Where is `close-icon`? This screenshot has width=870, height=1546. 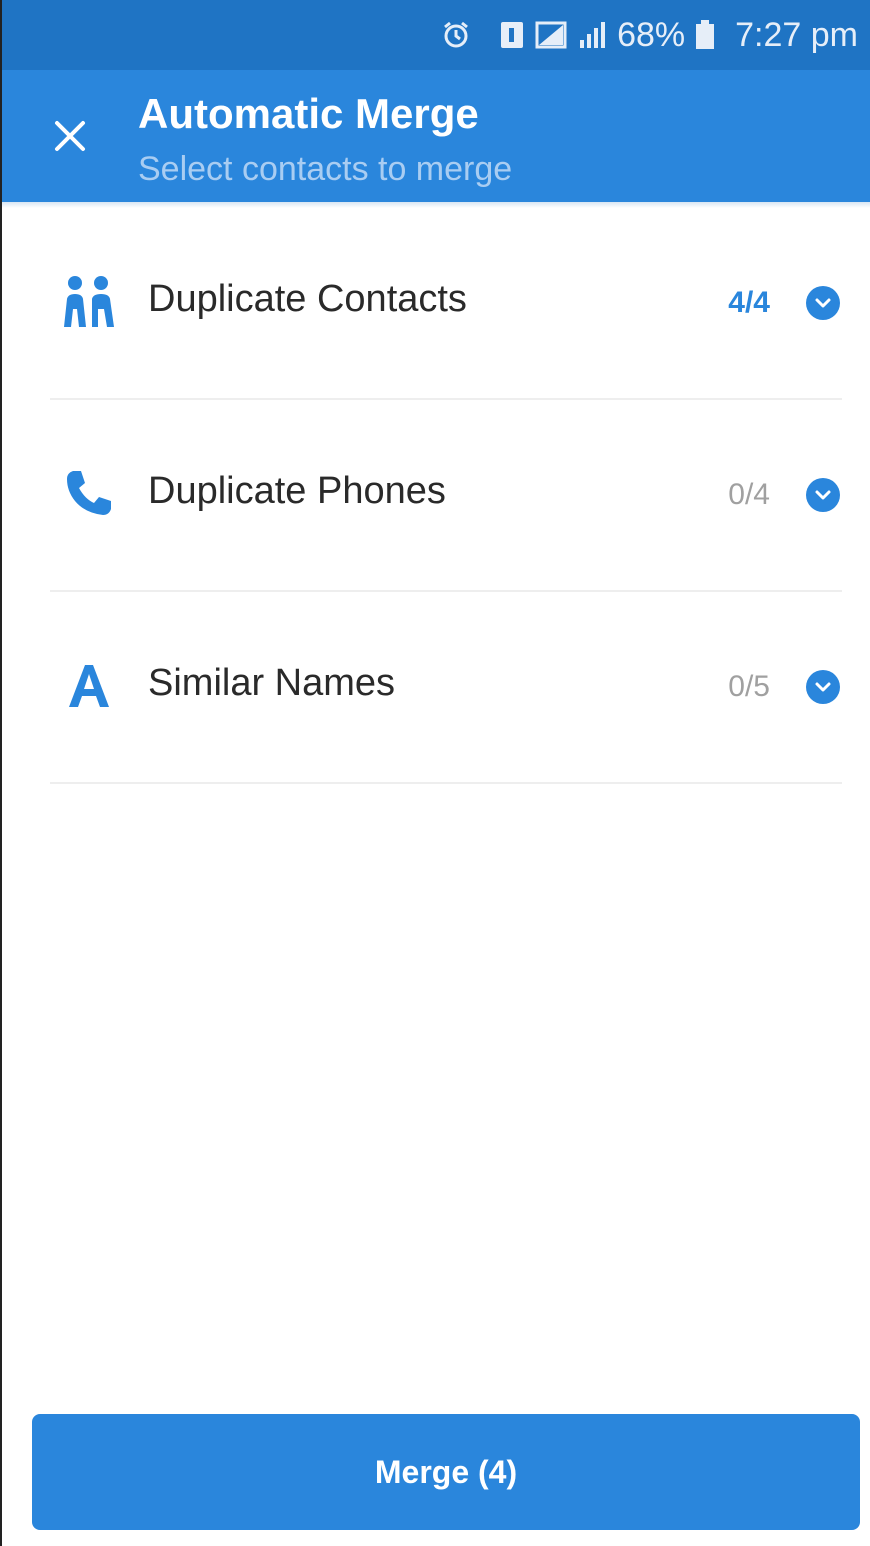 close-icon is located at coordinates (70, 138).